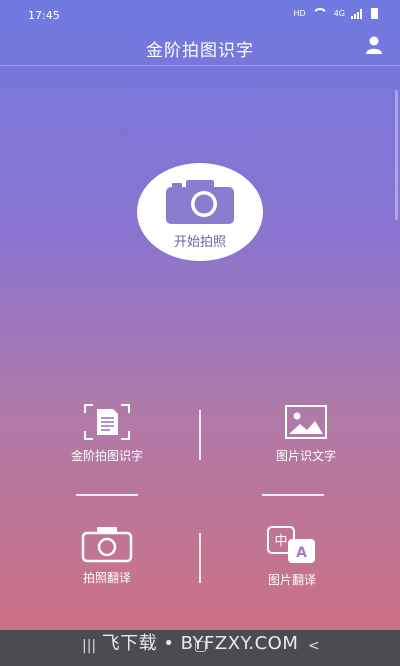 The width and height of the screenshot is (400, 666). I want to click on tile-image-to-text: 图片识文字, so click(306, 450).